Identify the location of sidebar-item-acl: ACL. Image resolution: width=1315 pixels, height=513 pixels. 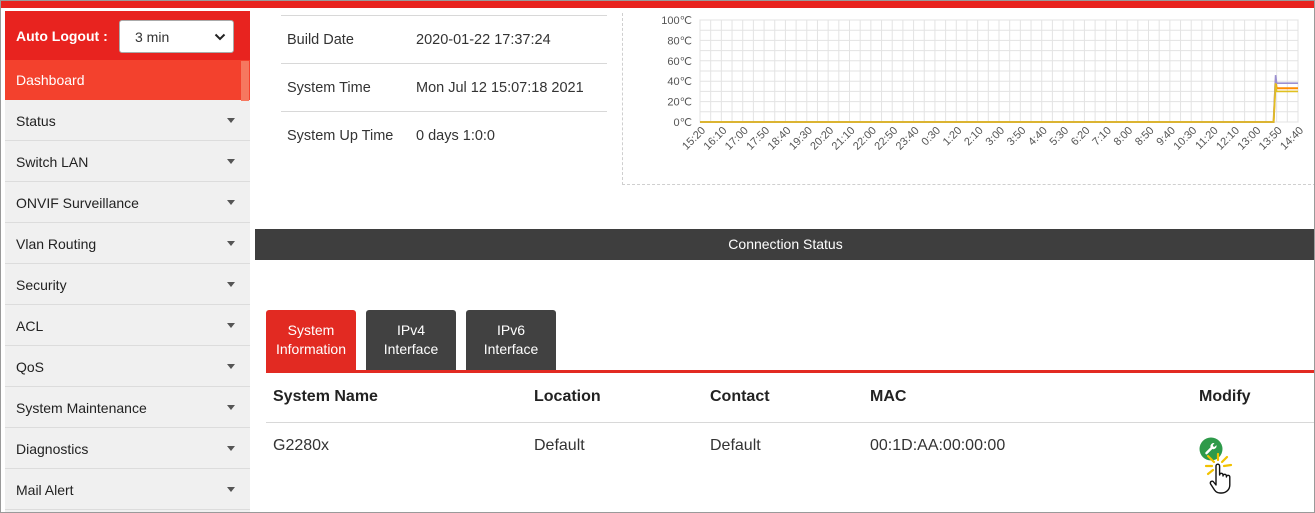
(127, 325).